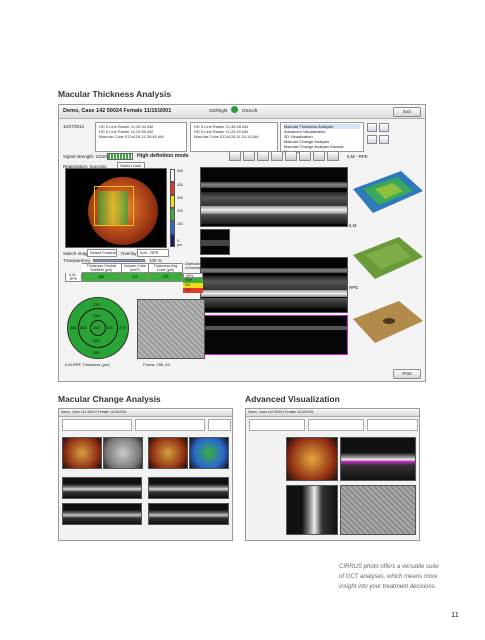 Image resolution: width=485 pixels, height=640 pixels. What do you see at coordinates (274, 335) in the screenshot?
I see `oct-cross-section` at bounding box center [274, 335].